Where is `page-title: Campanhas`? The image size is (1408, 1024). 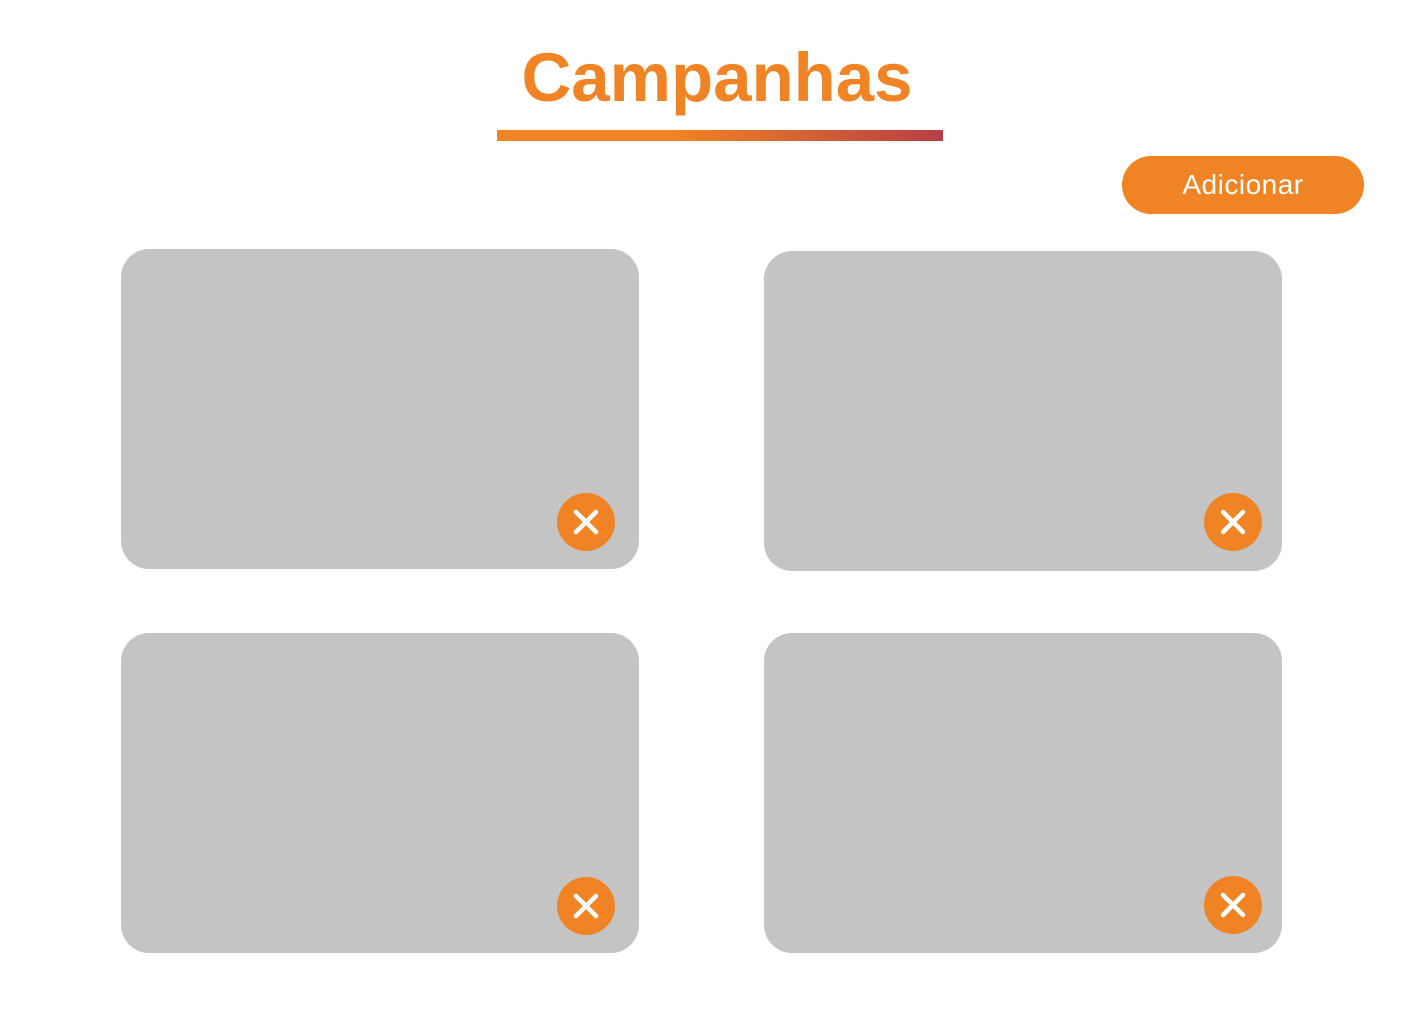 page-title: Campanhas is located at coordinates (717, 77).